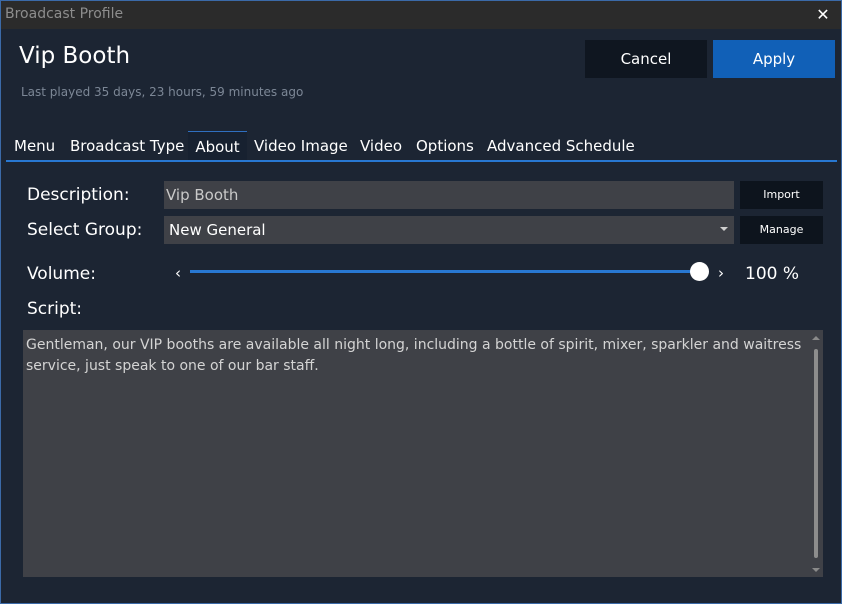 The width and height of the screenshot is (842, 604). Describe the element at coordinates (61, 274) in the screenshot. I see `volume-label: Volume:` at that location.